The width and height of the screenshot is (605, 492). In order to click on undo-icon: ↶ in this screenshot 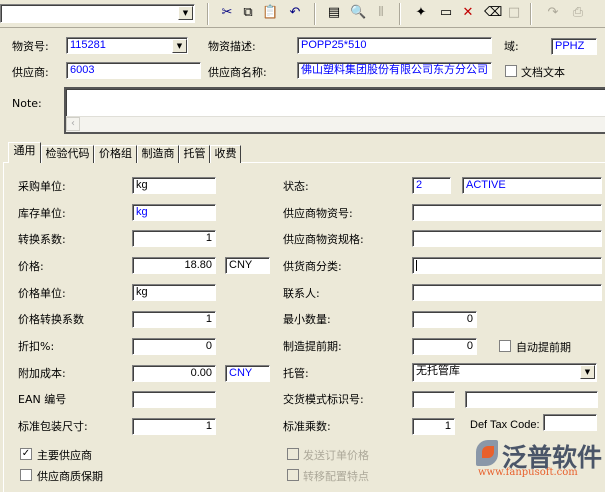, I will do `click(295, 13)`.